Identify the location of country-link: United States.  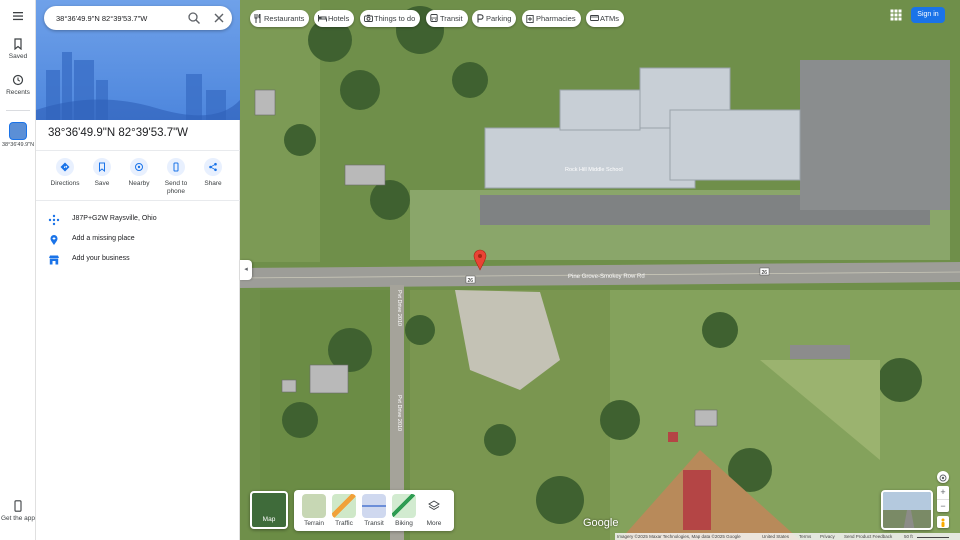
(775, 536).